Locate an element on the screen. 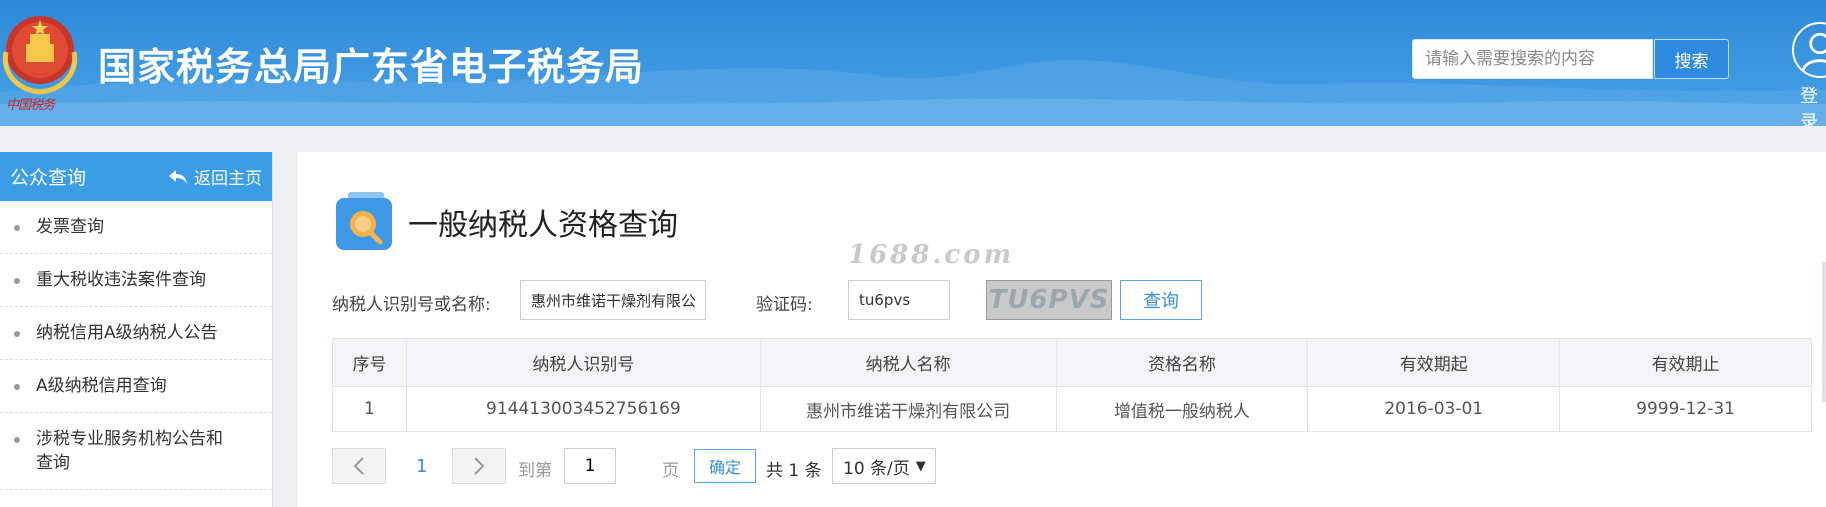 This screenshot has width=1826, height=507. goto-page-input is located at coordinates (590, 466).